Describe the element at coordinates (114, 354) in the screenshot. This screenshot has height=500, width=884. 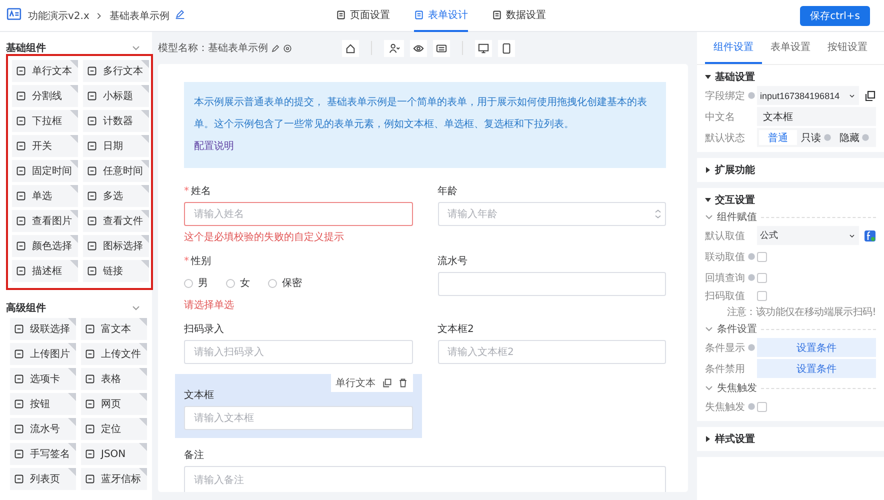
I see `component-item: 上传文件` at that location.